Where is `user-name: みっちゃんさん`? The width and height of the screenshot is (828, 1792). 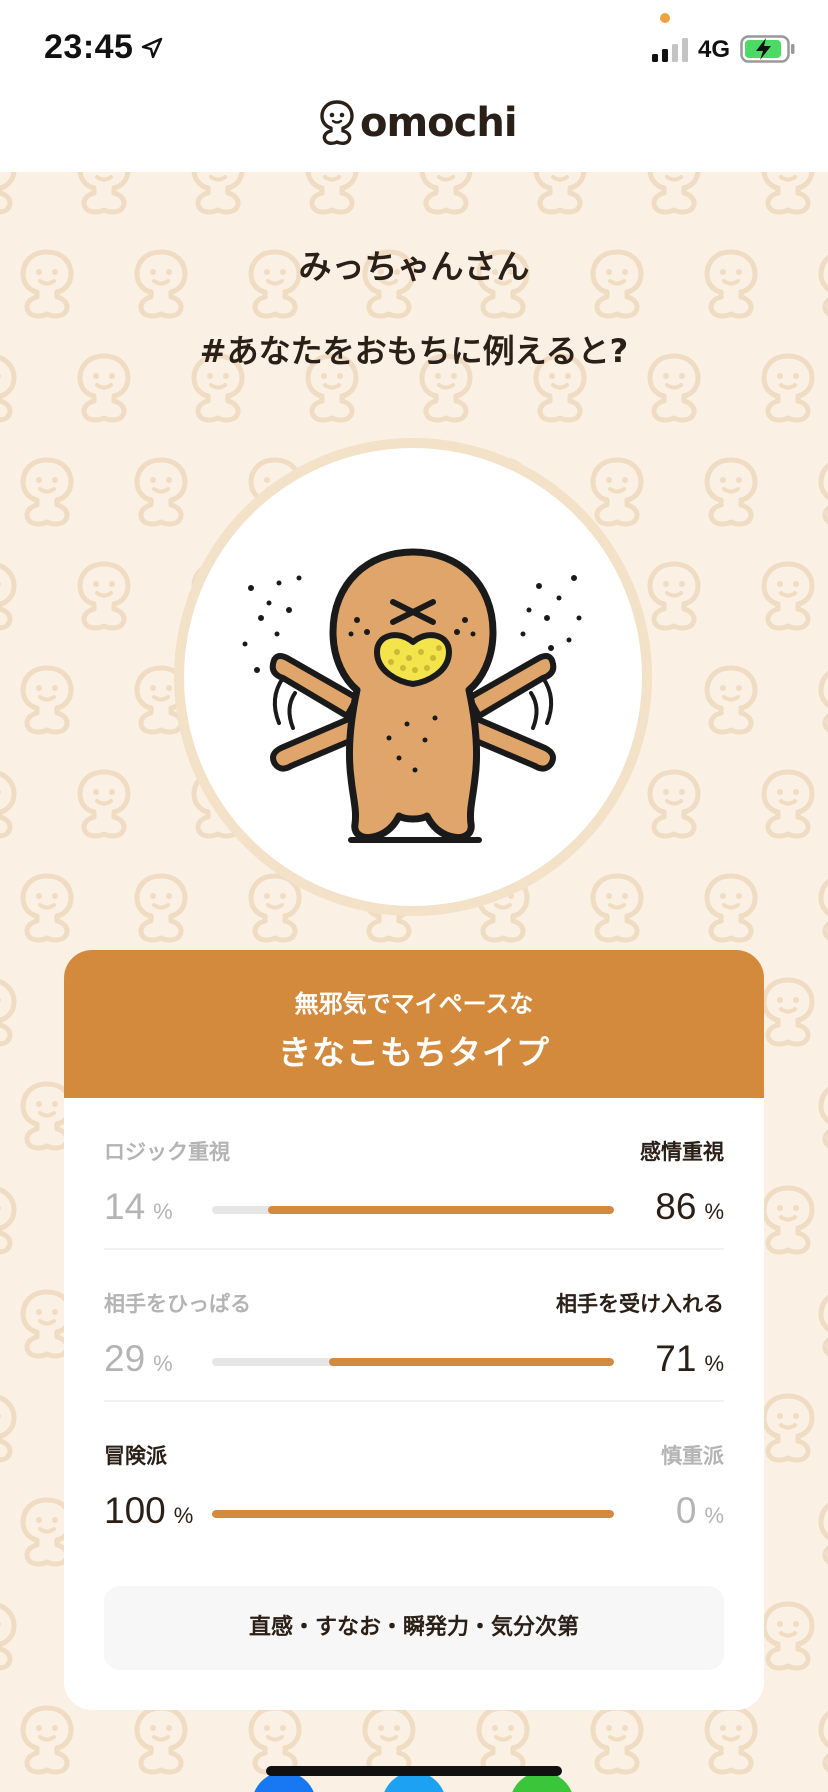
user-name: みっちゃんさん is located at coordinates (414, 266).